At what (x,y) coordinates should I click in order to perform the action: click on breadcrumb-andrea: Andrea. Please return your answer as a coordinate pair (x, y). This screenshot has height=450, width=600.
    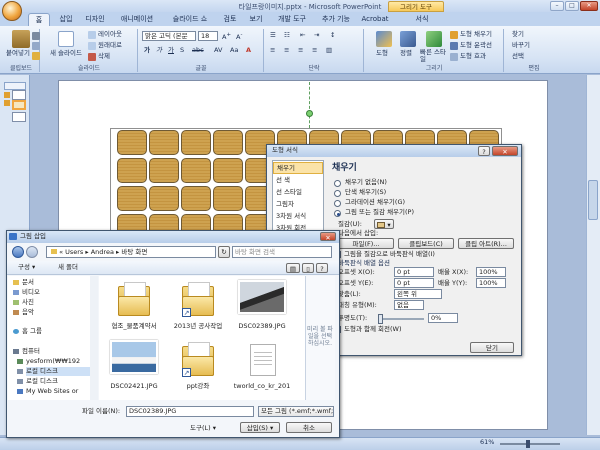
    Looking at the image, I should click on (102, 252).